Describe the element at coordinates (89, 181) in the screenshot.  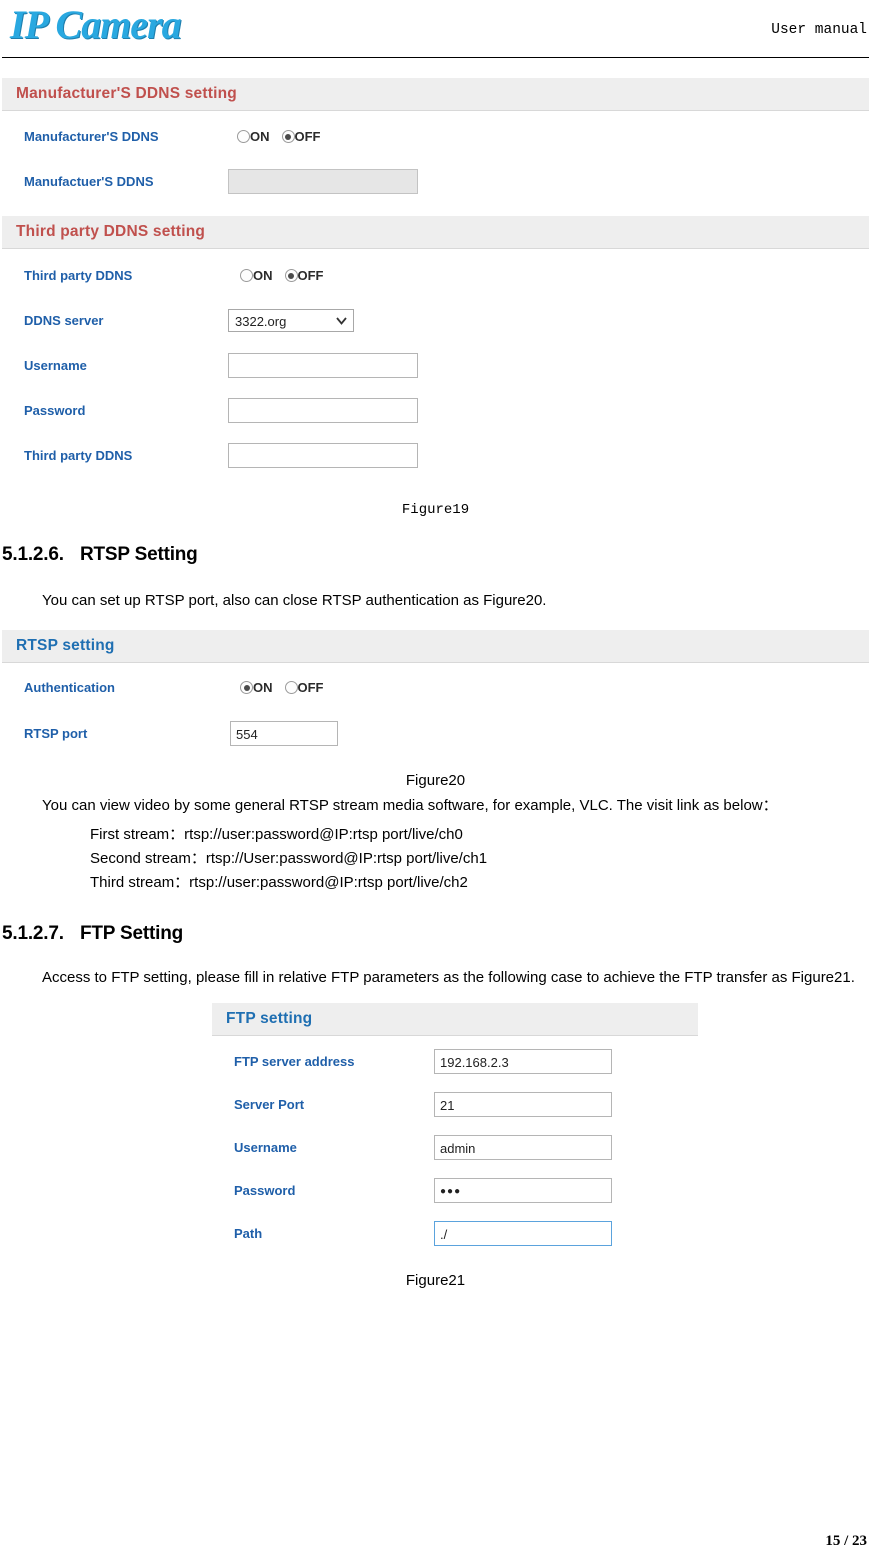
I see `label-manufactuer-ddns: Manufactuer'S DDNS` at that location.